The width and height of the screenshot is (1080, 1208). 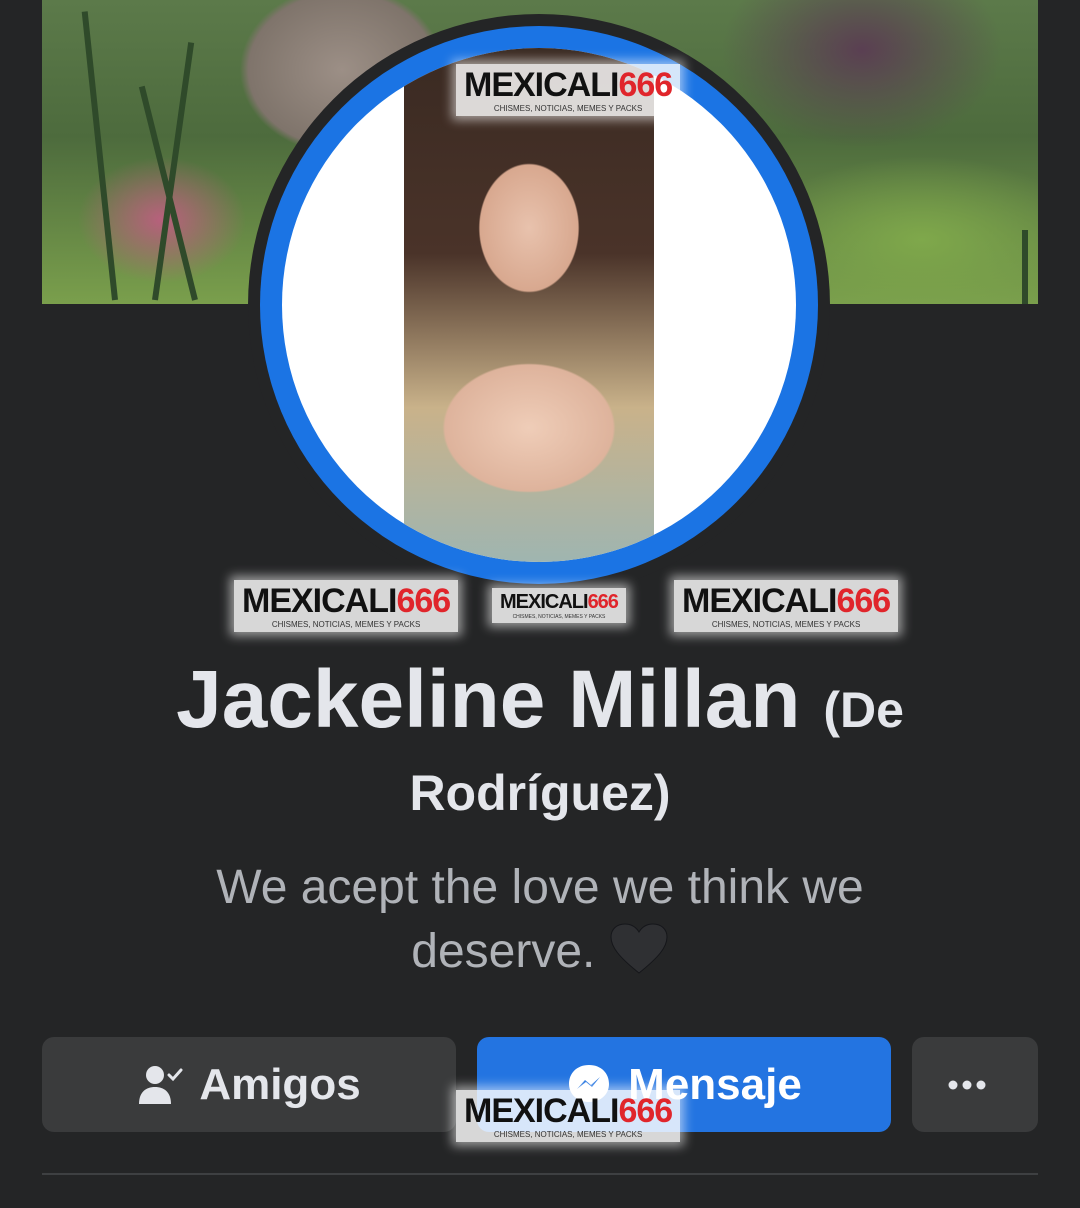 What do you see at coordinates (529, 305) in the screenshot?
I see `profile-photo` at bounding box center [529, 305].